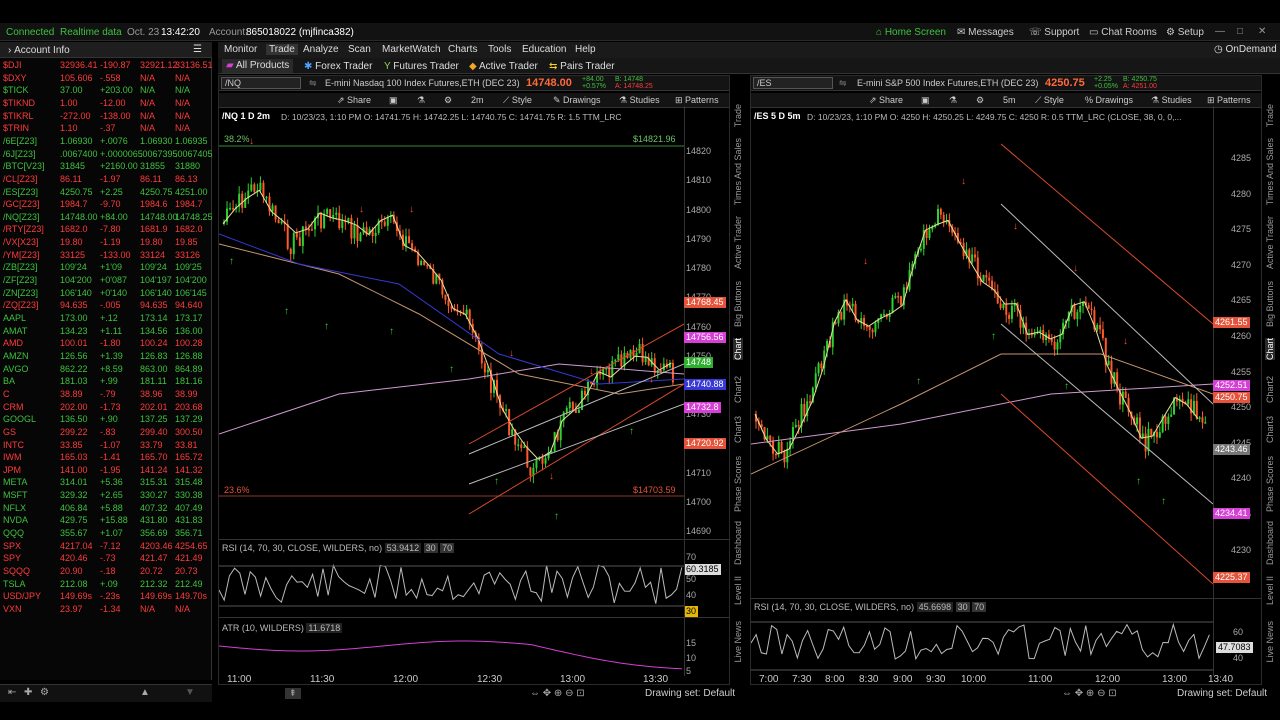 This screenshot has height=720, width=1280. Describe the element at coordinates (1009, 100) in the screenshot. I see `es-timeframe-select: 5m` at that location.